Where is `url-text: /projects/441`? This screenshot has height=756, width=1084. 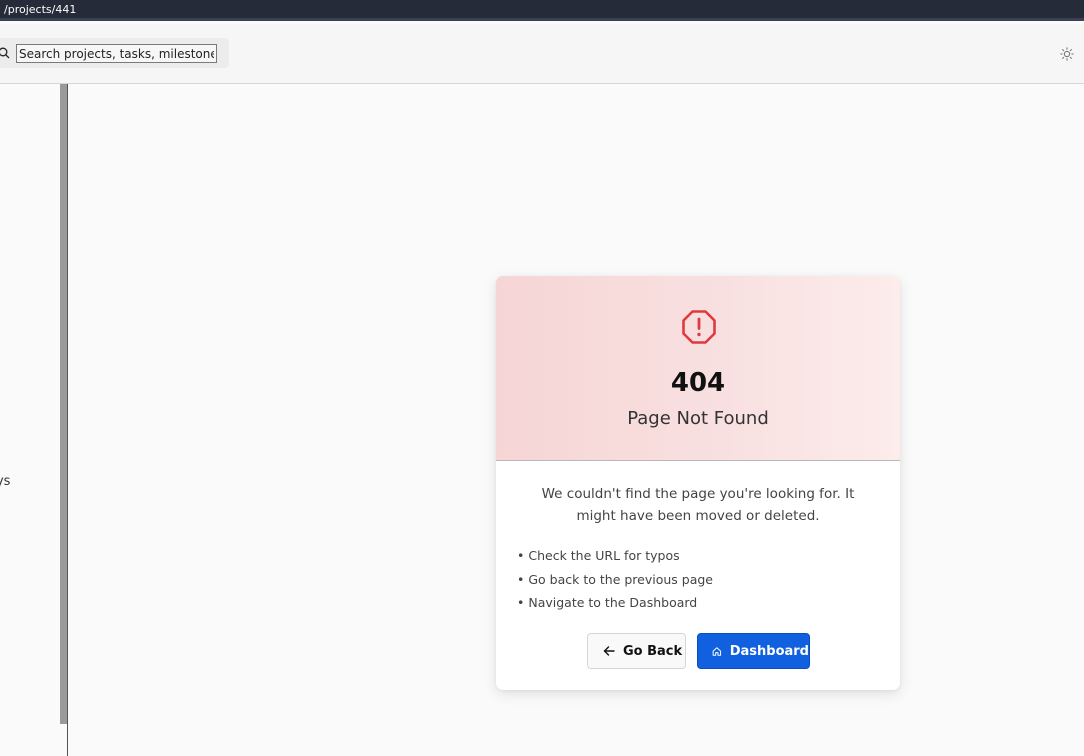 url-text: /projects/441 is located at coordinates (40, 9).